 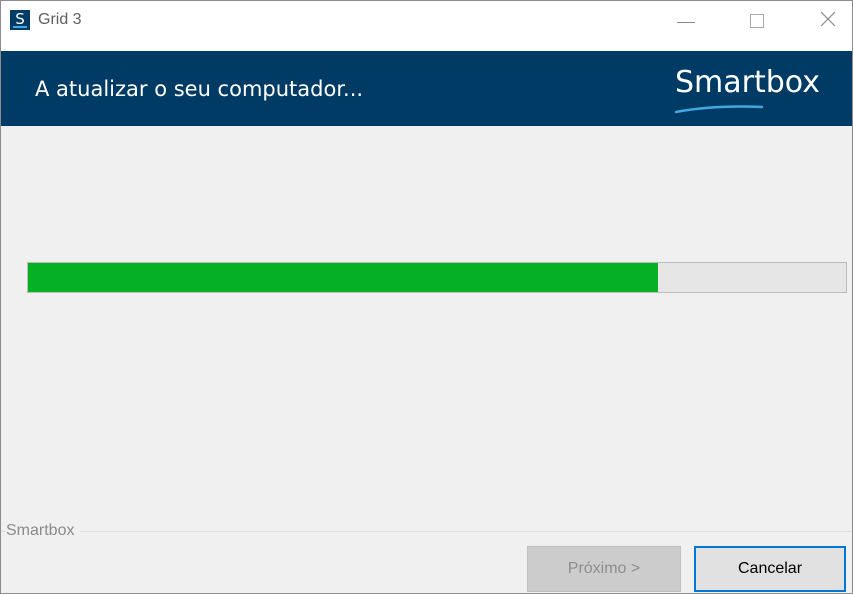 I want to click on title-bar: S Grid 3, so click(x=426, y=26).